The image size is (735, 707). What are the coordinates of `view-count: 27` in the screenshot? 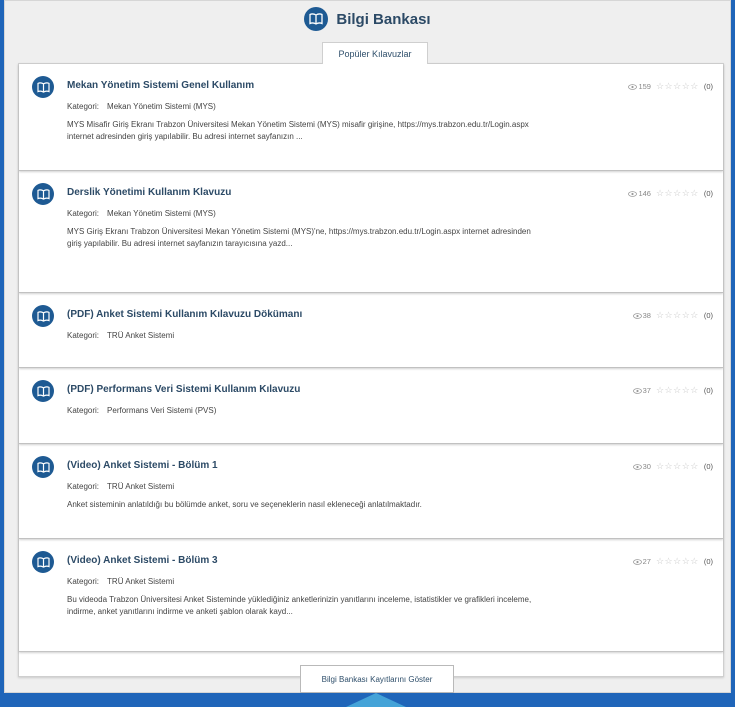 It's located at (641, 561).